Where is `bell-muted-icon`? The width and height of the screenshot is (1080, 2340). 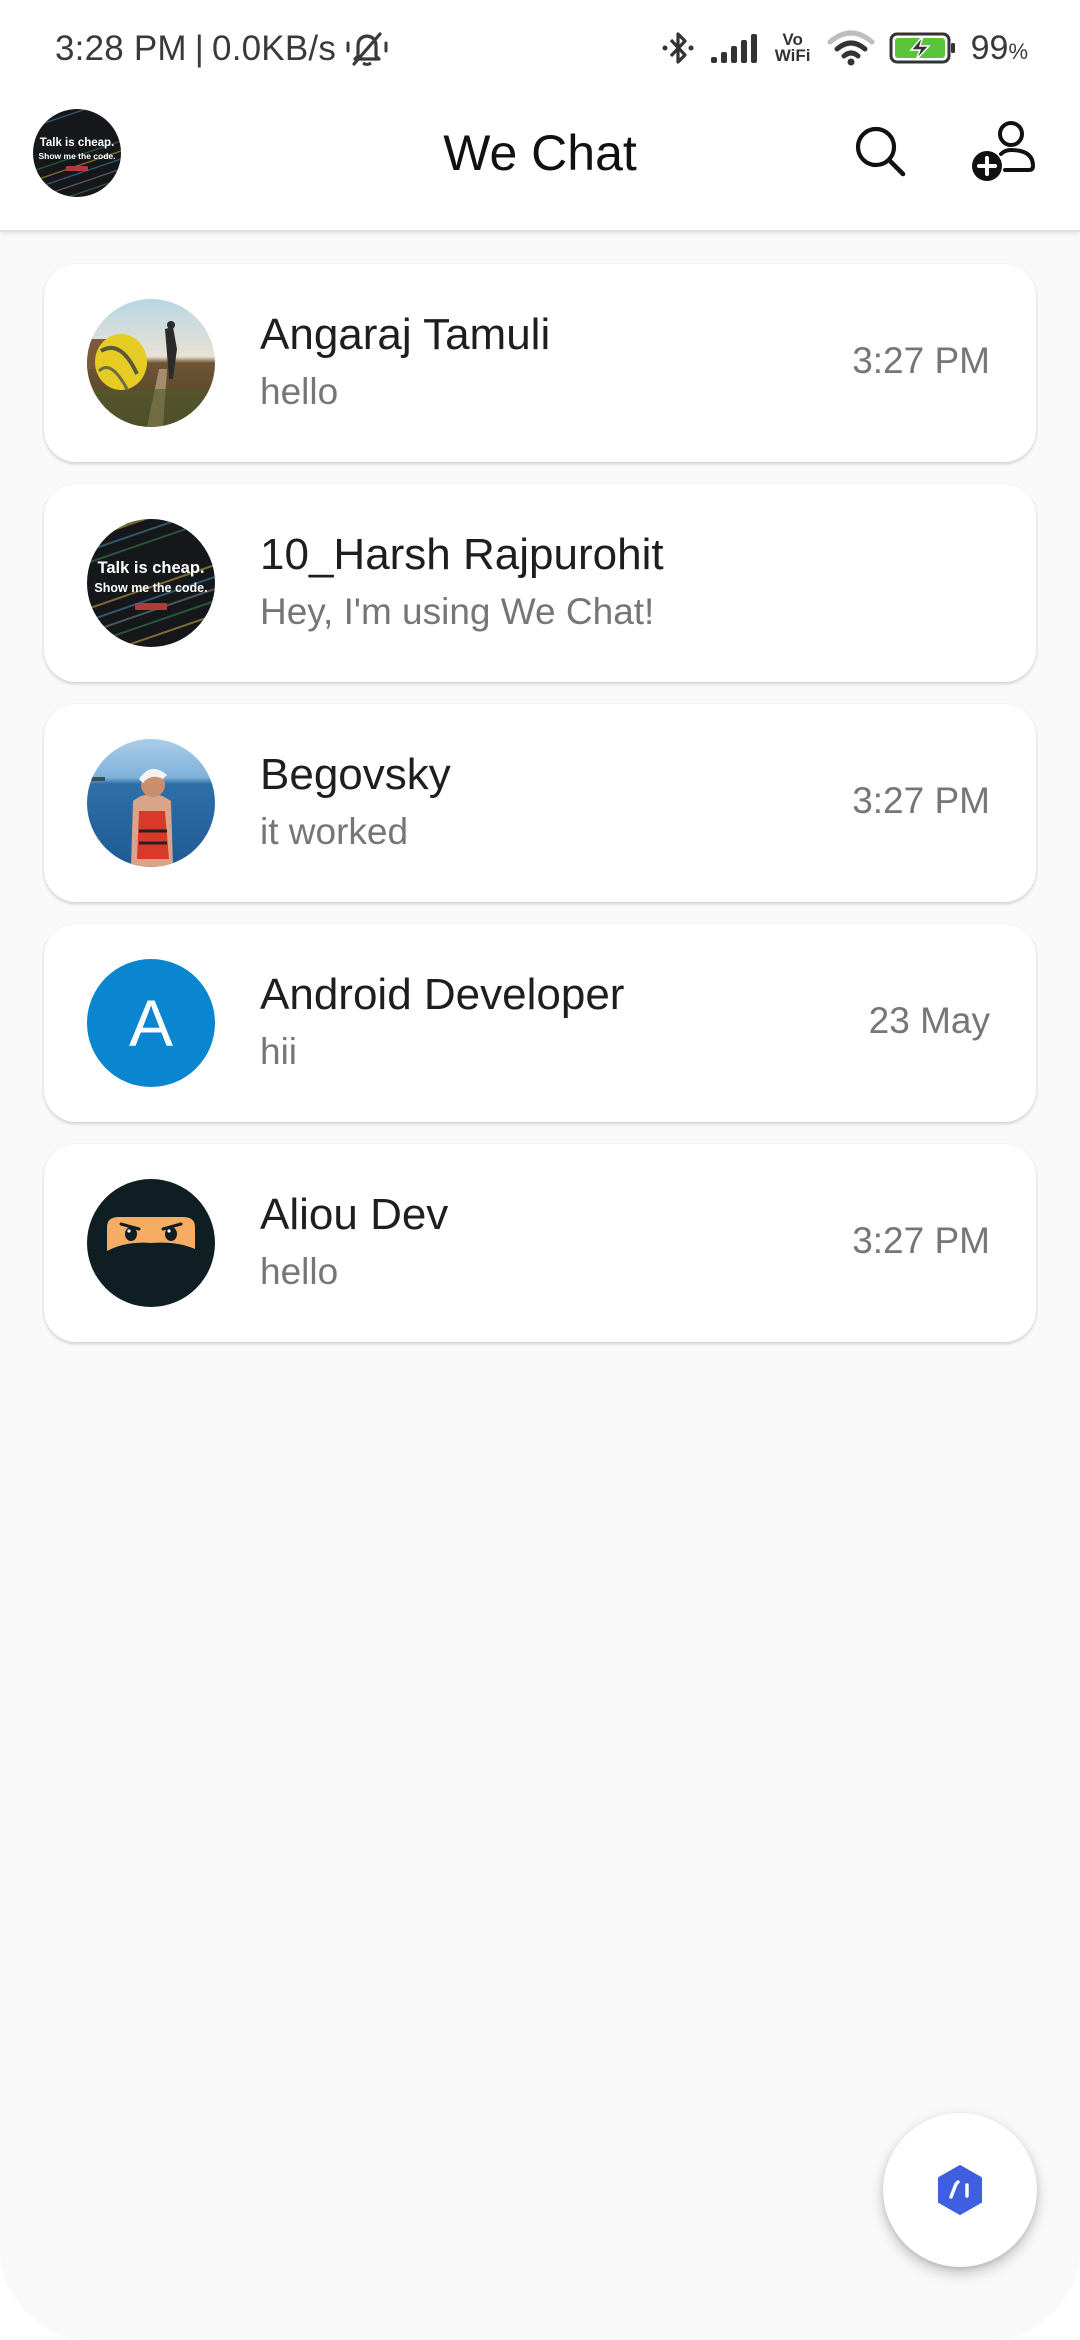
bell-muted-icon is located at coordinates (367, 49).